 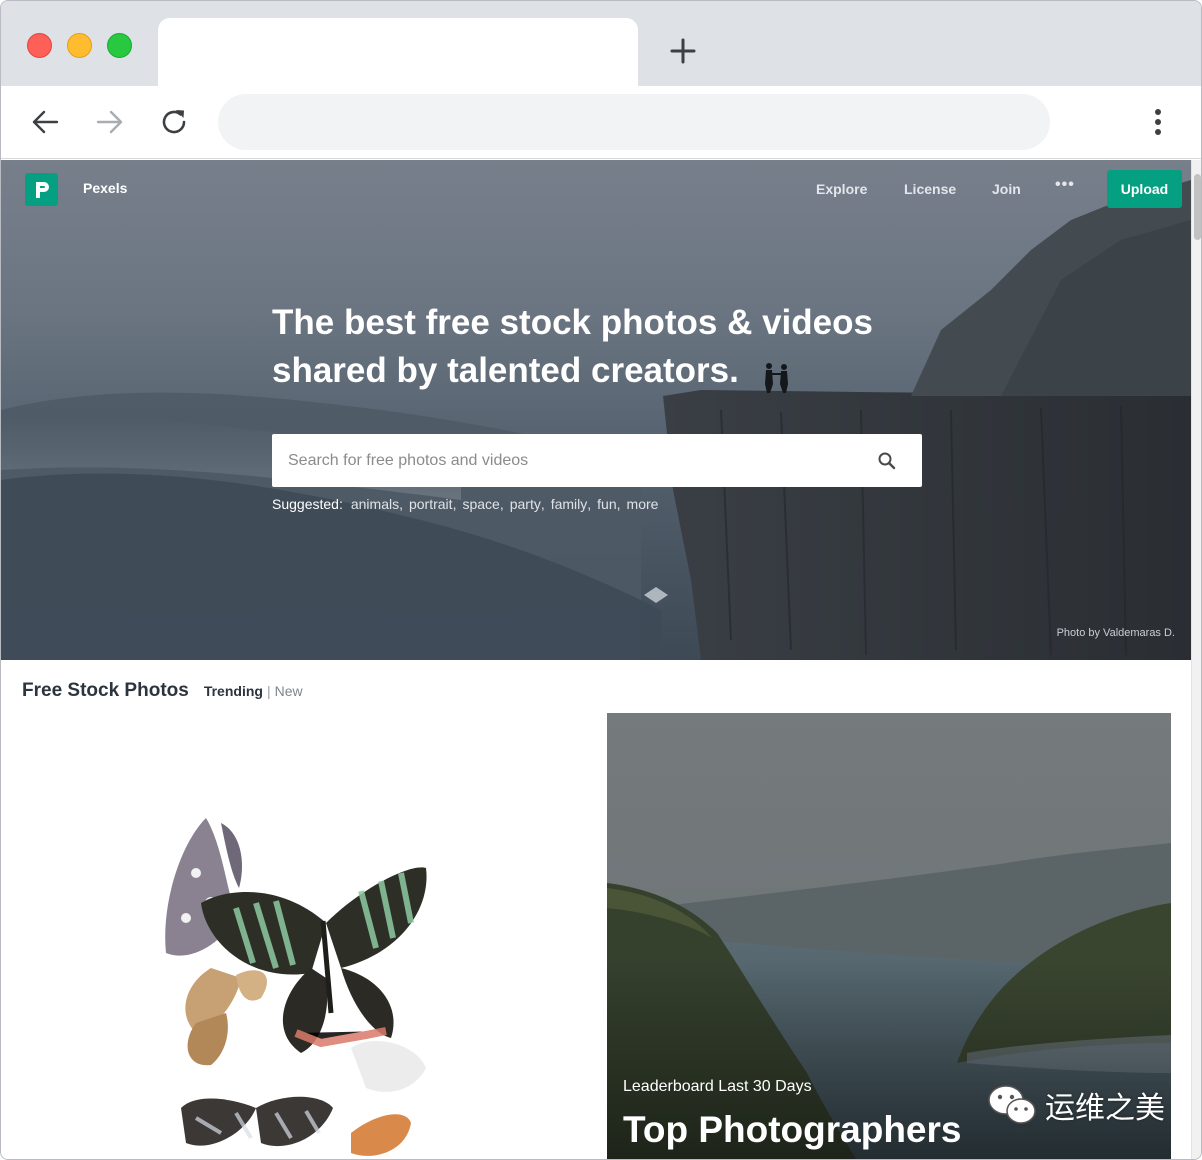 What do you see at coordinates (233, 691) in the screenshot?
I see `tab-trending: Trending` at bounding box center [233, 691].